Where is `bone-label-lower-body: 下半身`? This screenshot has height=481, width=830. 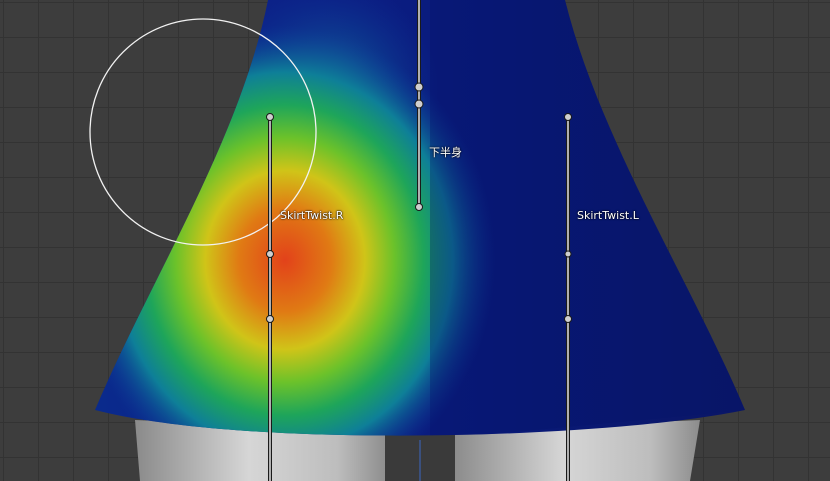
bone-label-lower-body: 下半身 is located at coordinates (445, 152).